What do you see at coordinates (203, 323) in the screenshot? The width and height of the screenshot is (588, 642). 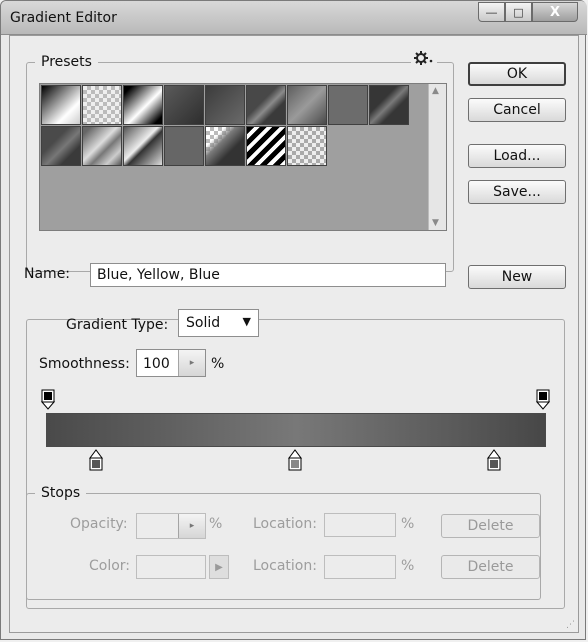 I see `gradient-type-value: Solid` at bounding box center [203, 323].